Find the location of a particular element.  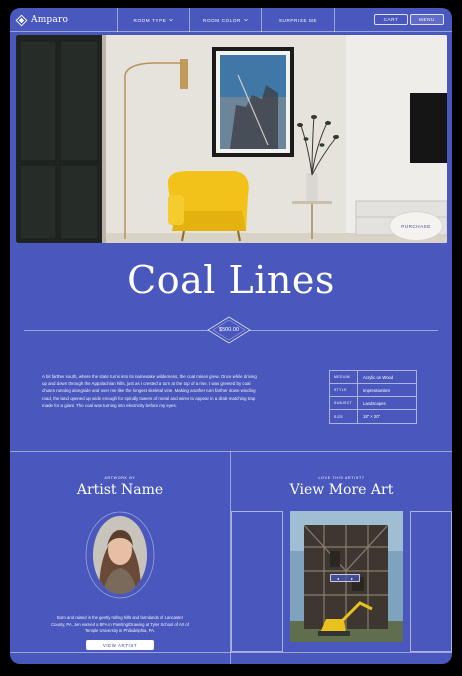

price-value: $500.00 is located at coordinates (229, 330).